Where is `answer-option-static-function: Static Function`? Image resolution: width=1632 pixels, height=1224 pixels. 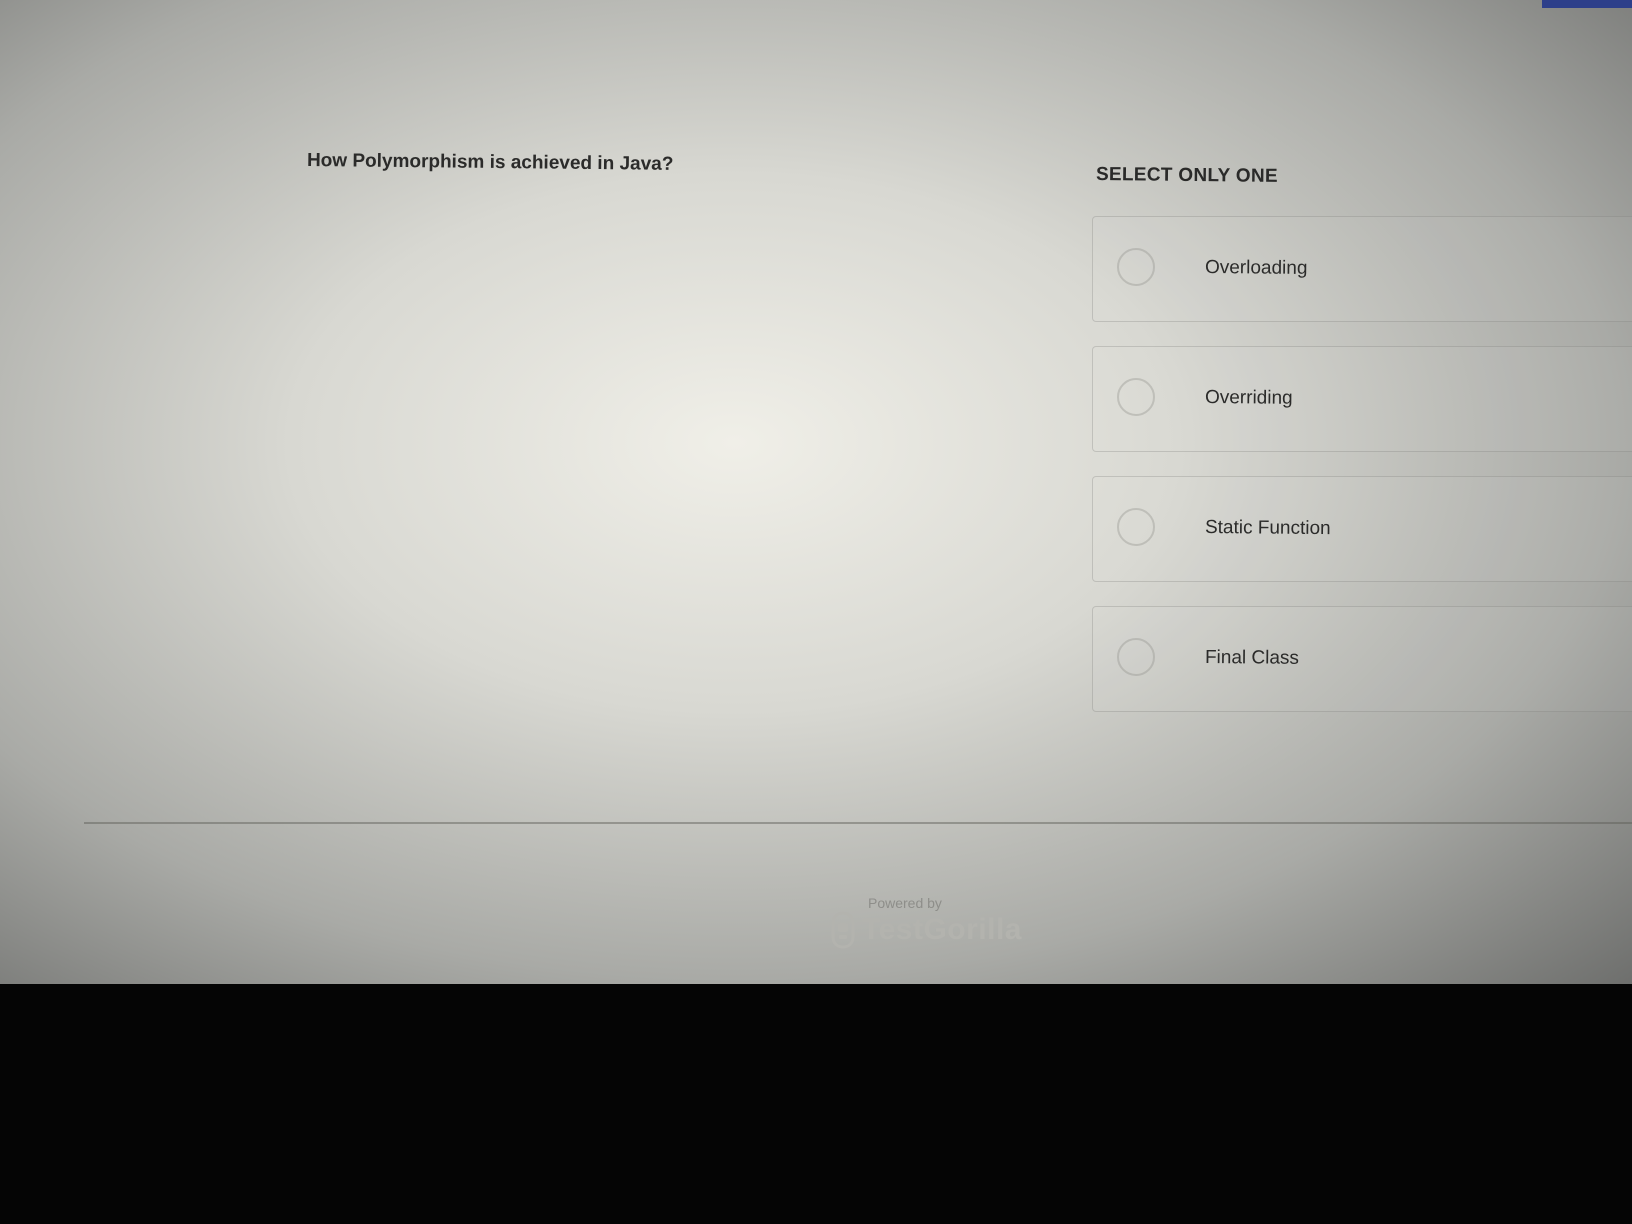
answer-option-static-function: Static Function is located at coordinates (1362, 529).